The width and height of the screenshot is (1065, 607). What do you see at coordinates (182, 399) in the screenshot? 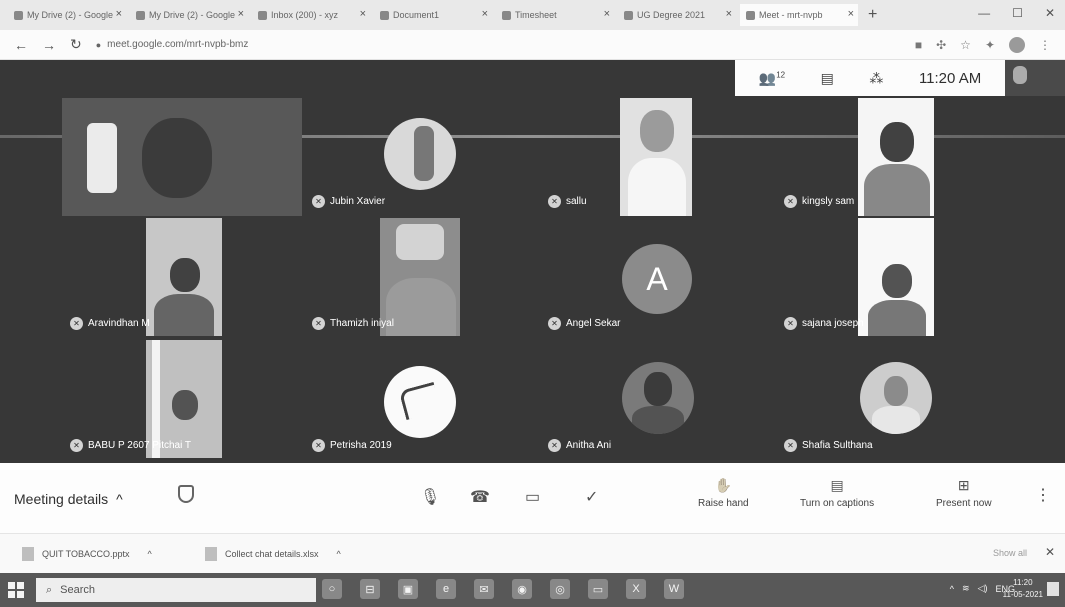
I see `participant-tile: ✕ BABU P 2607 Pitchai T` at bounding box center [182, 399].